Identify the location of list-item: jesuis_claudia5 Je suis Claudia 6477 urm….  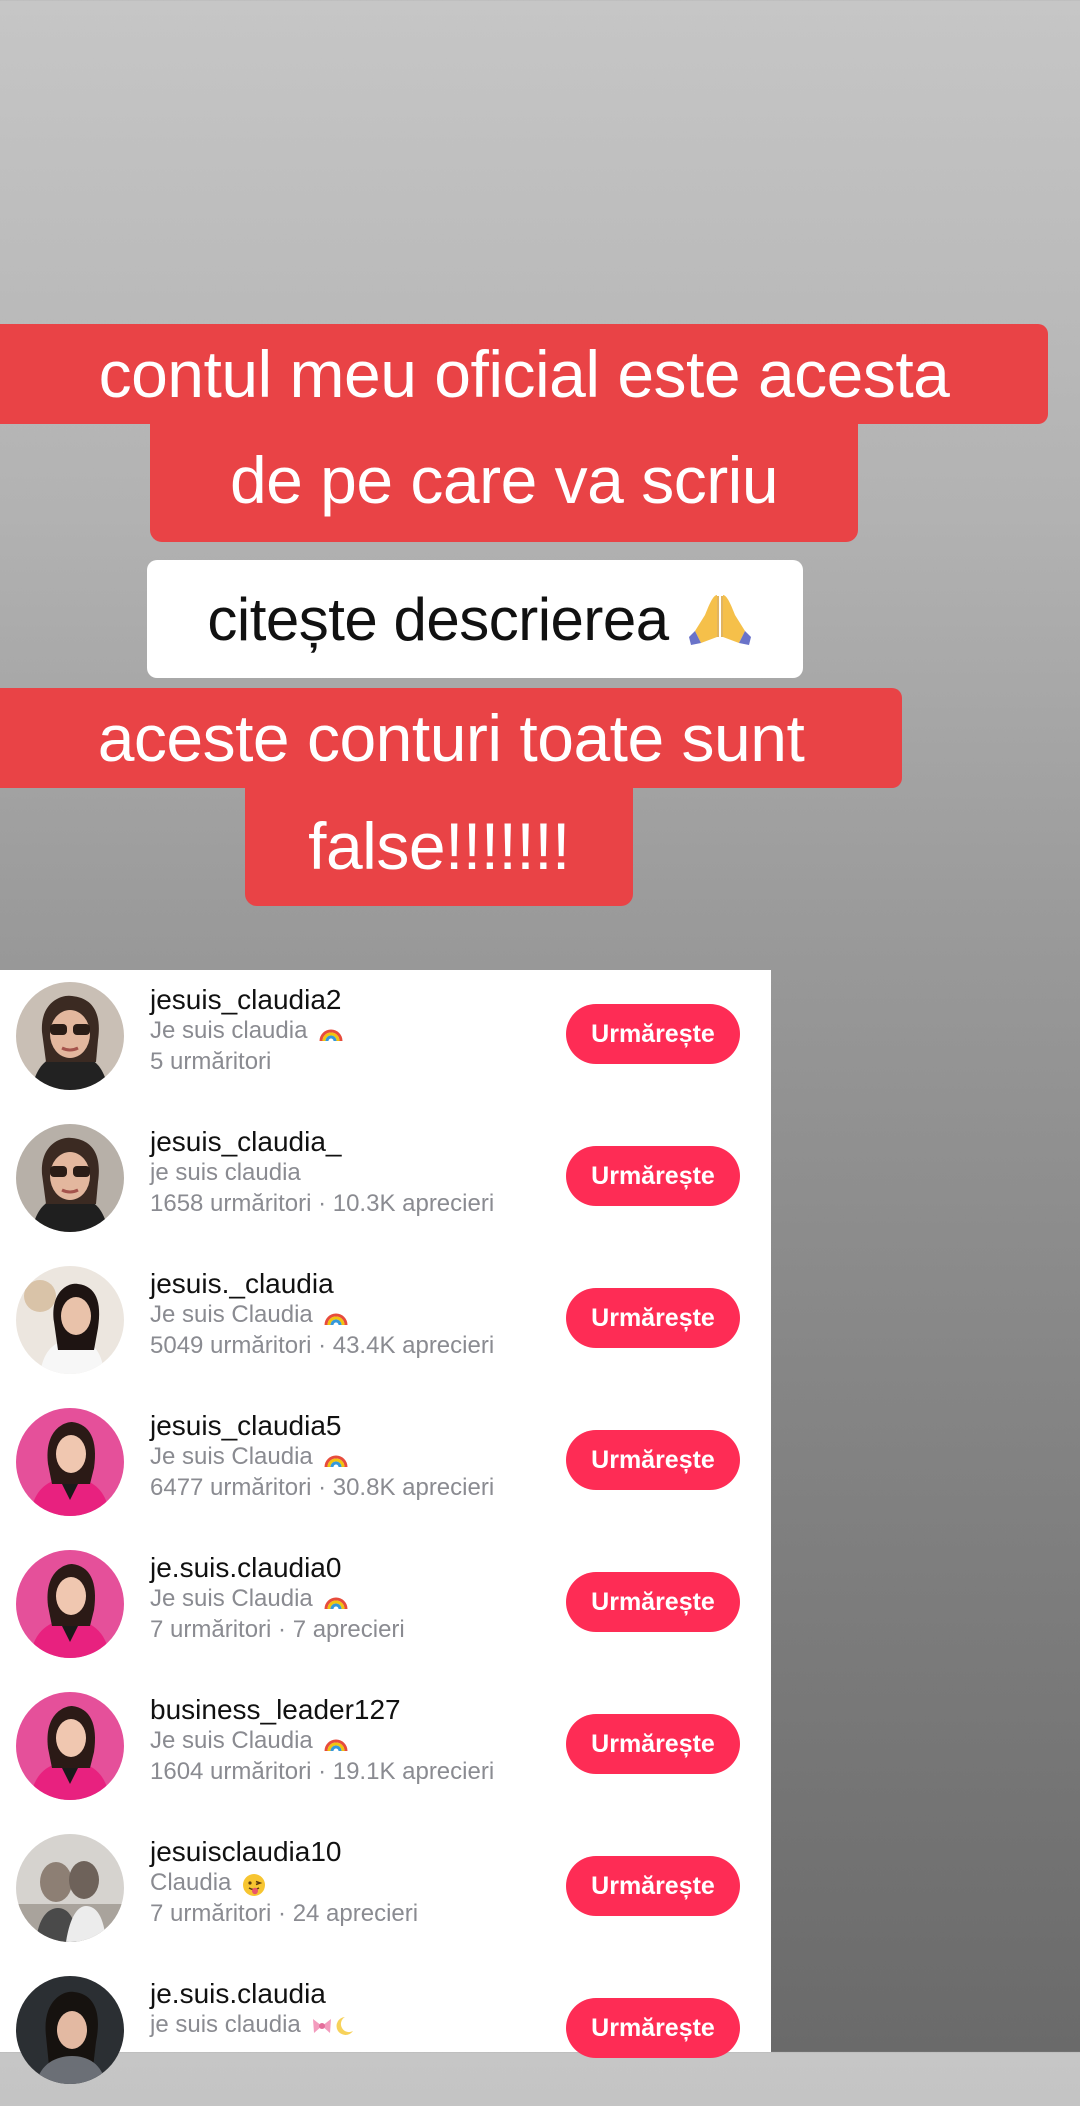
(385, 1467).